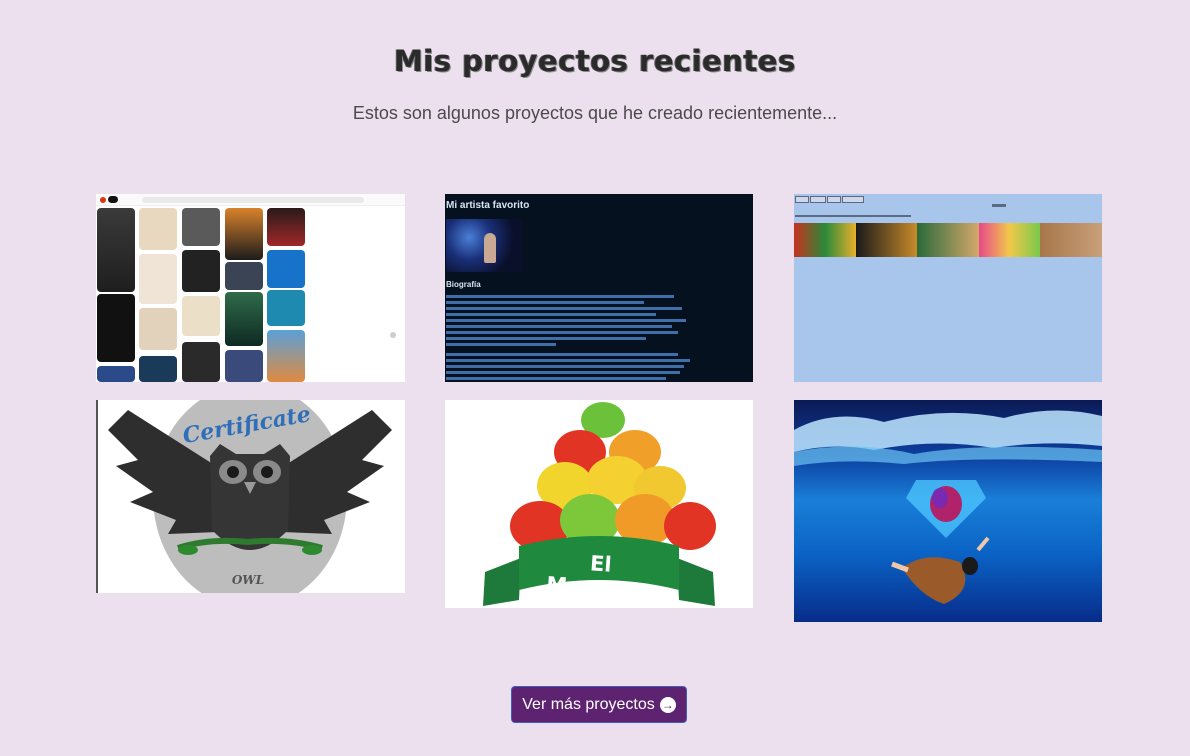 The width and height of the screenshot is (1190, 756). Describe the element at coordinates (667, 704) in the screenshot. I see `arrow-right-circle-icon: →` at that location.